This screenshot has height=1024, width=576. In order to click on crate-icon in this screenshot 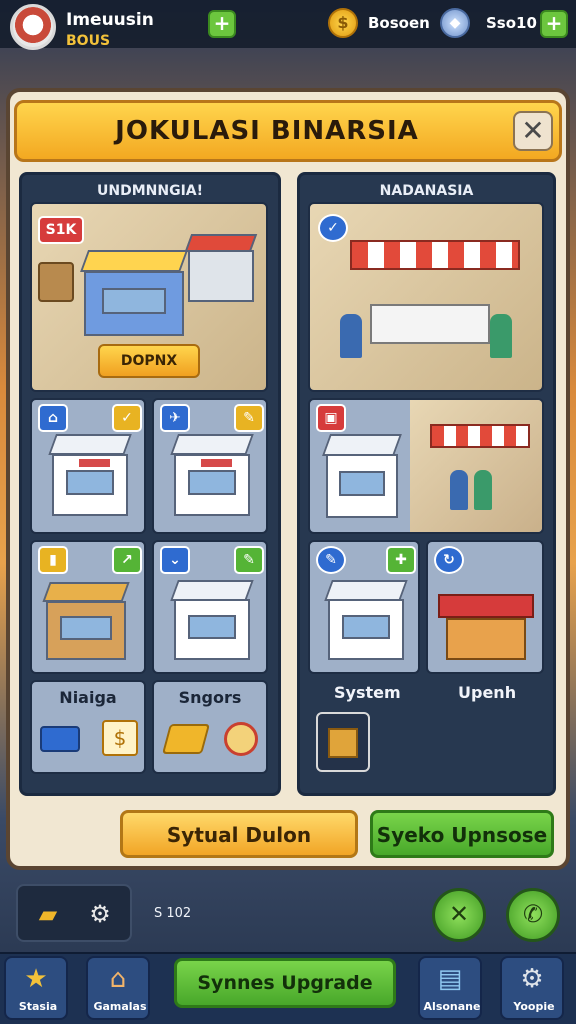, I will do `click(343, 743)`.